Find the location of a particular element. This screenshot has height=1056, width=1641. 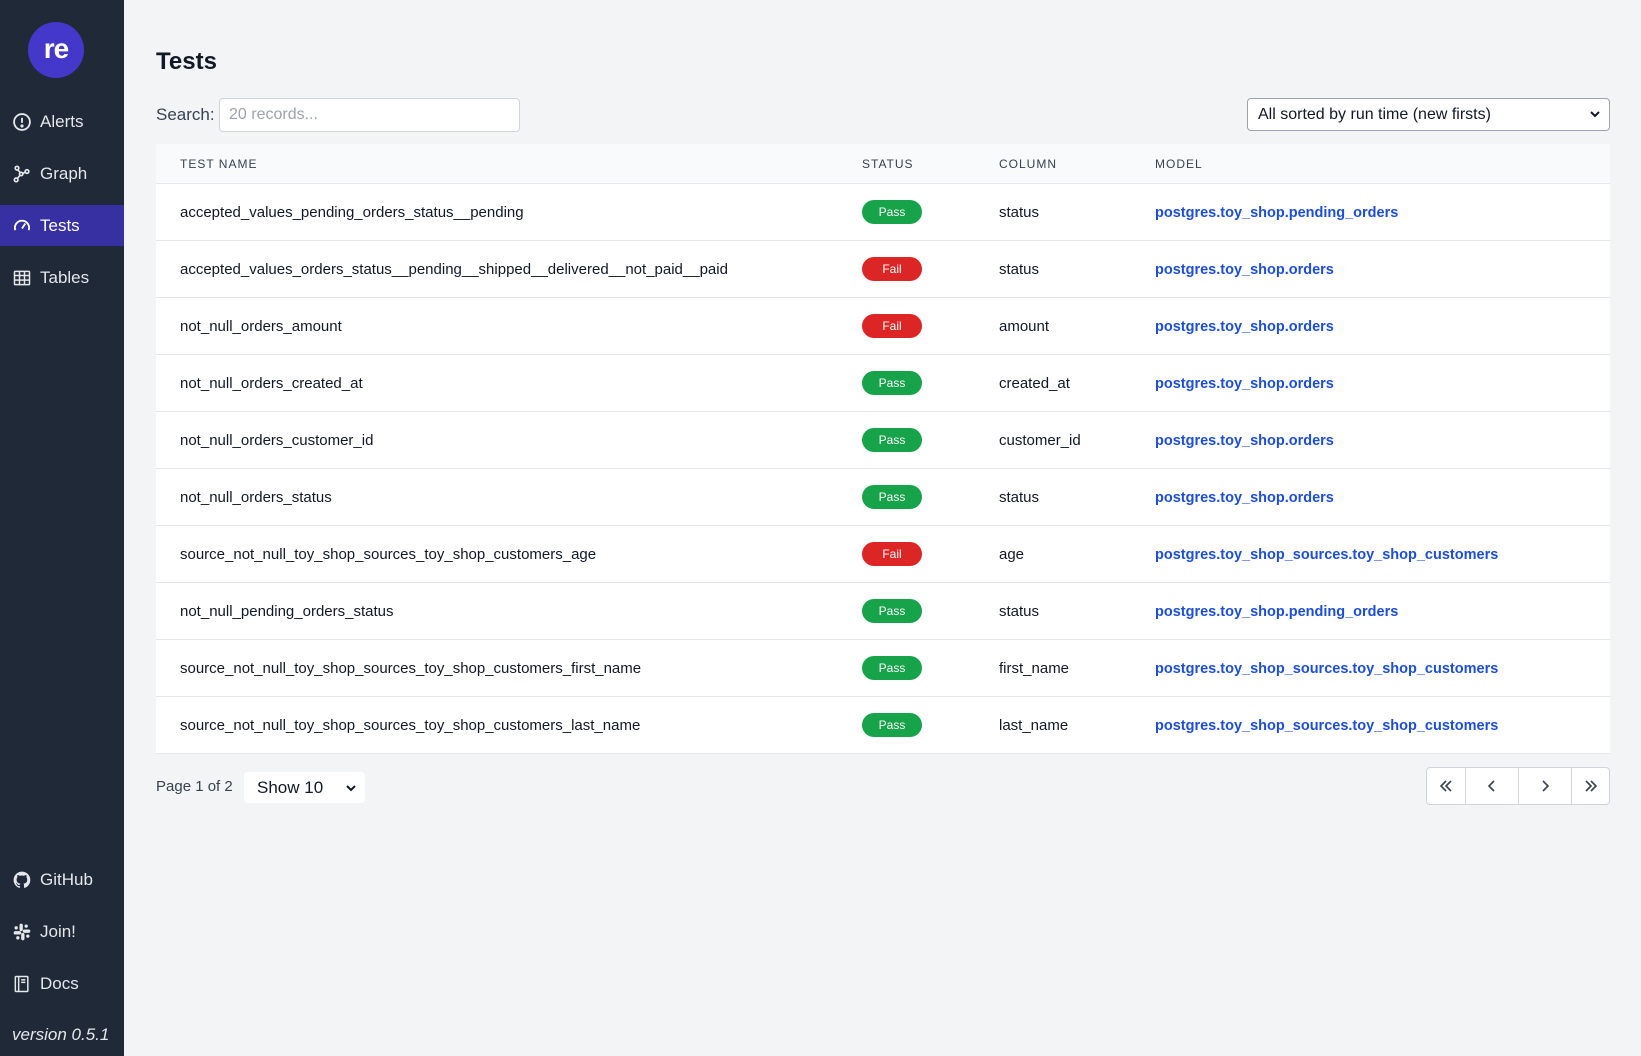

app-logo: re is located at coordinates (56, 50).